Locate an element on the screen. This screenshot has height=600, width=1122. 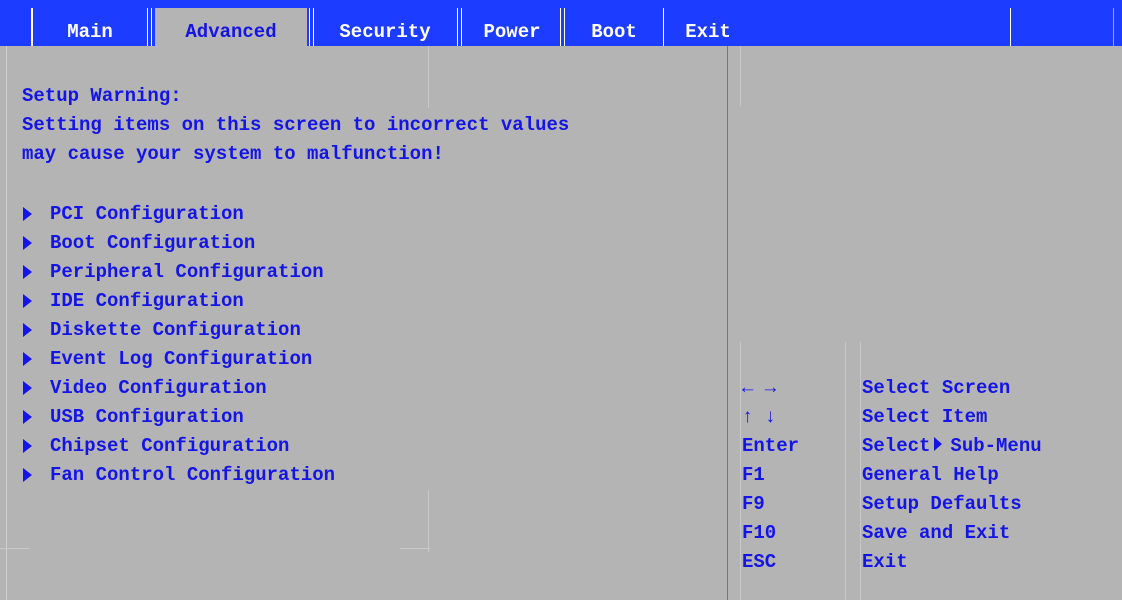
help-key-left-right: ← → is located at coordinates (759, 388).